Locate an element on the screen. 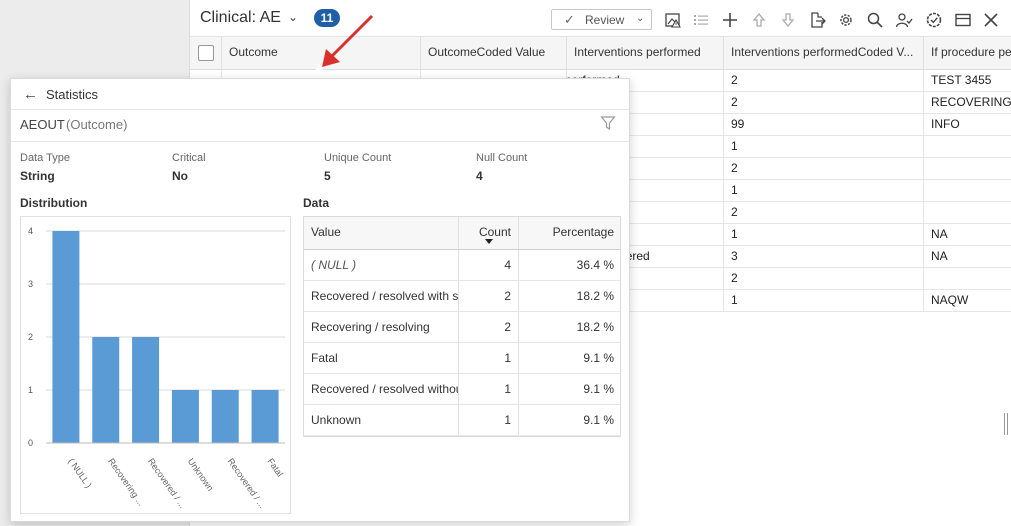  x-tick-label: ( NULL ) is located at coordinates (80, 472).